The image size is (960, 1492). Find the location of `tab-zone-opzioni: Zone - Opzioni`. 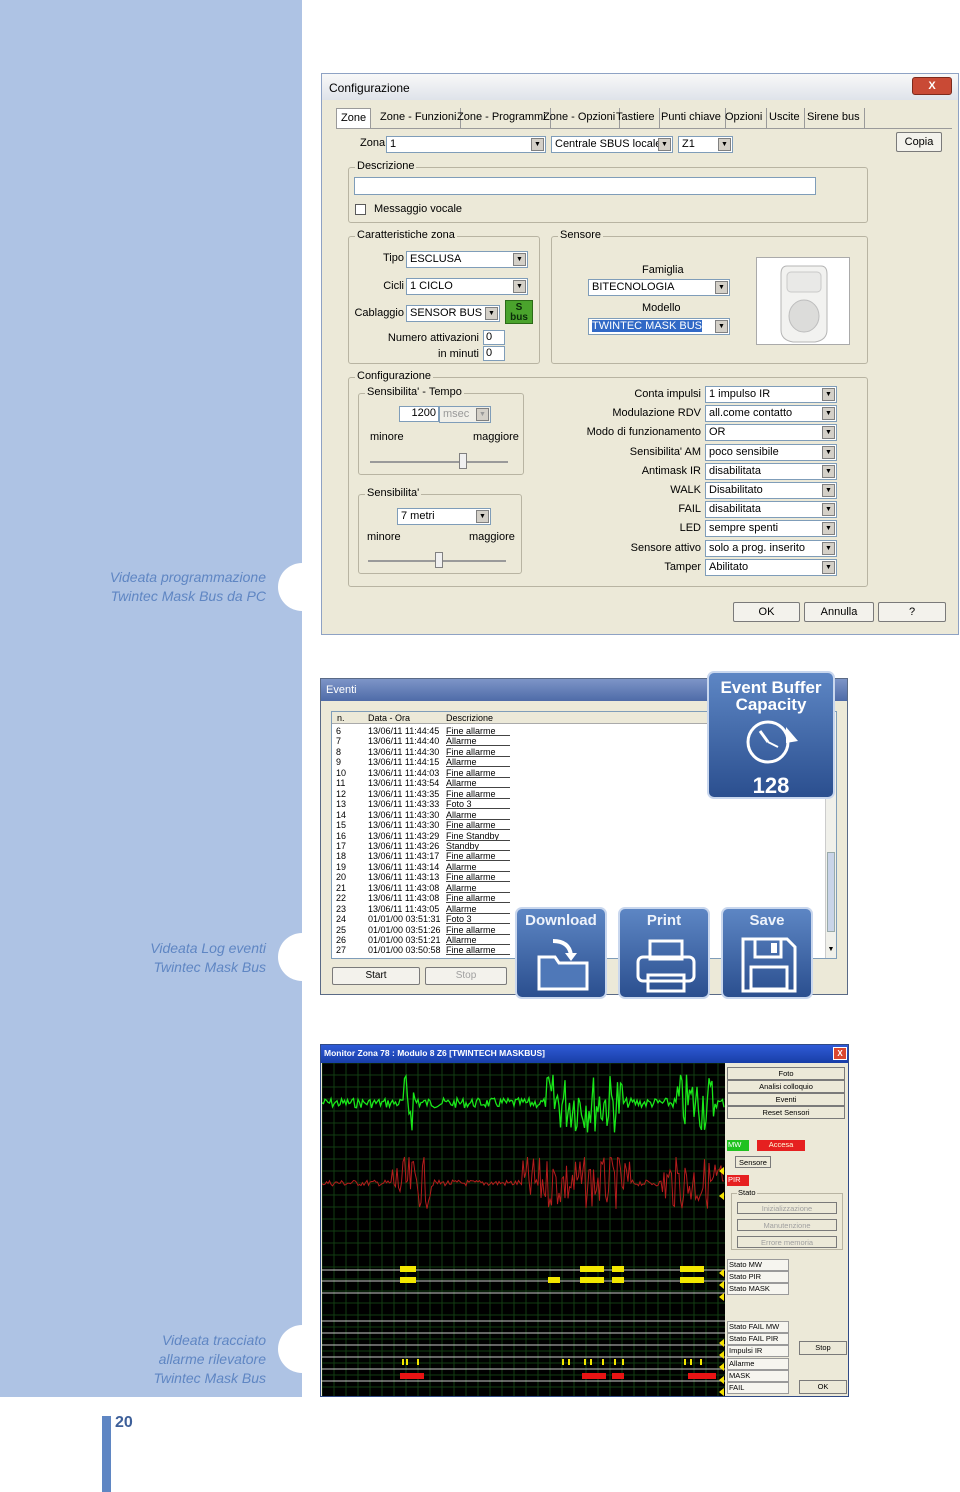

tab-zone-opzioni: Zone - Opzioni is located at coordinates (580, 118).